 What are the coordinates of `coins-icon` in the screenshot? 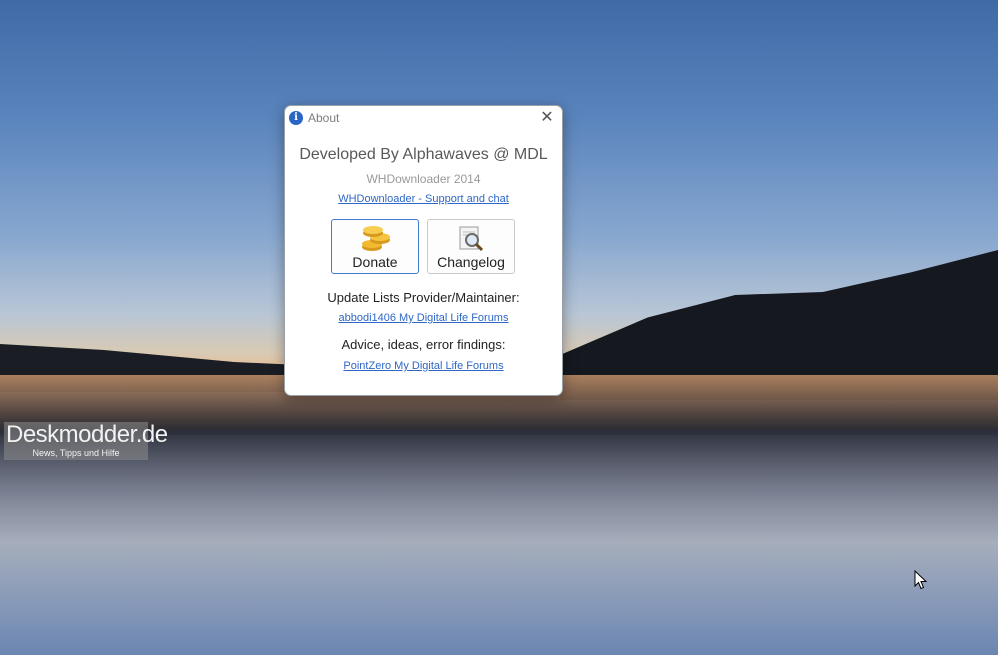 It's located at (376, 238).